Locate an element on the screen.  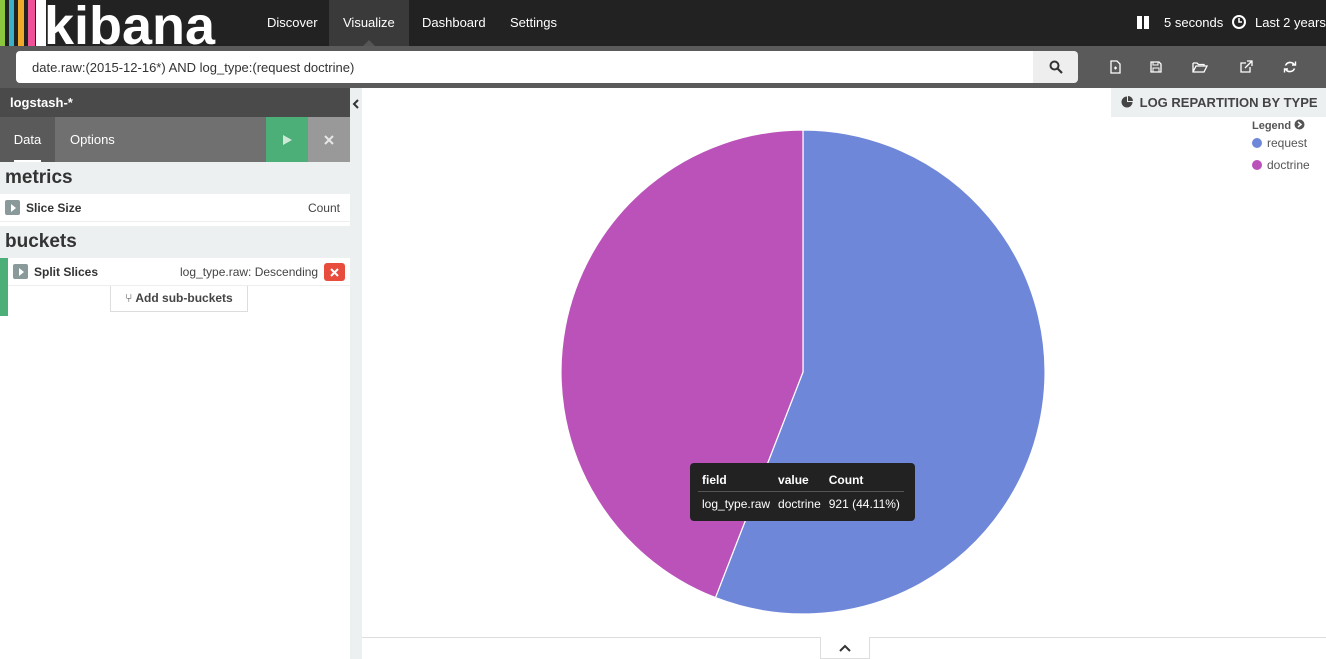
pie-chart-icon is located at coordinates (1127, 102).